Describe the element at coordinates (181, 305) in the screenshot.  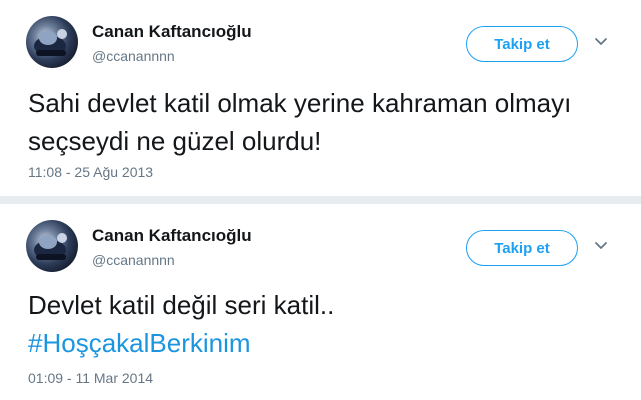
I see `tweet-text-body: Devlet katil değil seri katil..` at that location.